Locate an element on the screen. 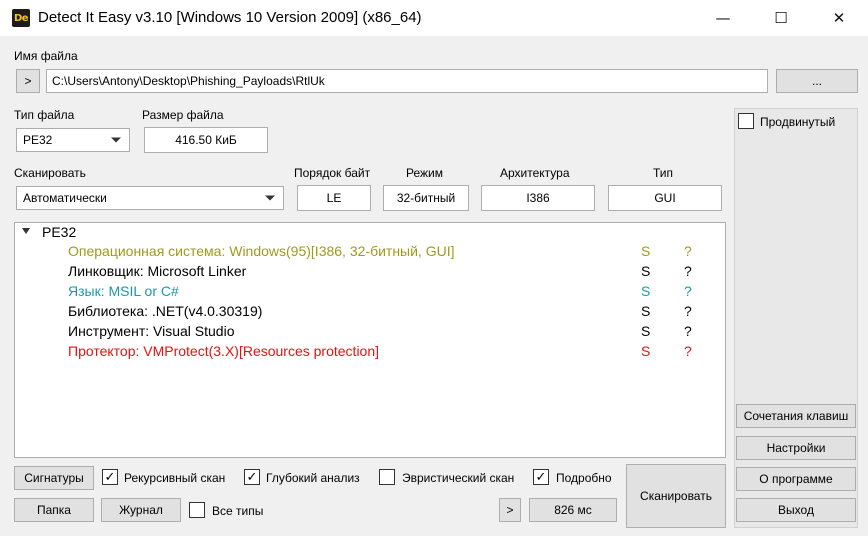 Image resolution: width=868 pixels, height=536 pixels. endianness-value: LE is located at coordinates (334, 198).